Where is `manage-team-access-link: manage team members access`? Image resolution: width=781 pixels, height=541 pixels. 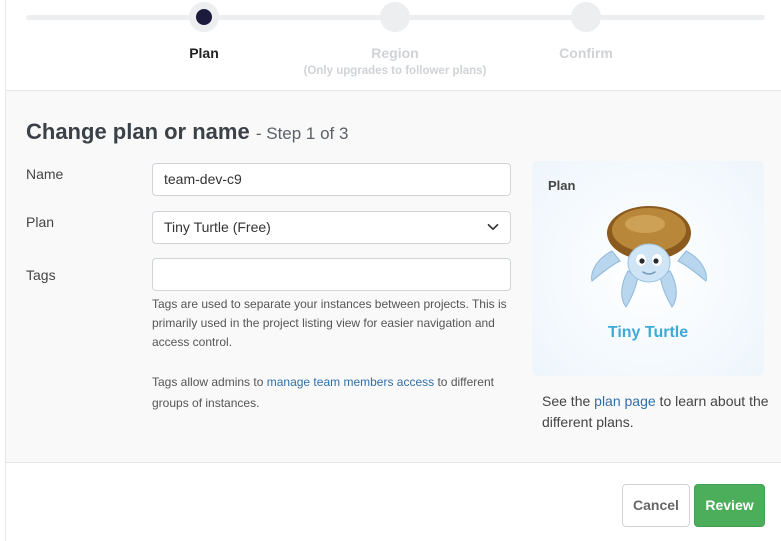 manage-team-access-link: manage team members access is located at coordinates (350, 382).